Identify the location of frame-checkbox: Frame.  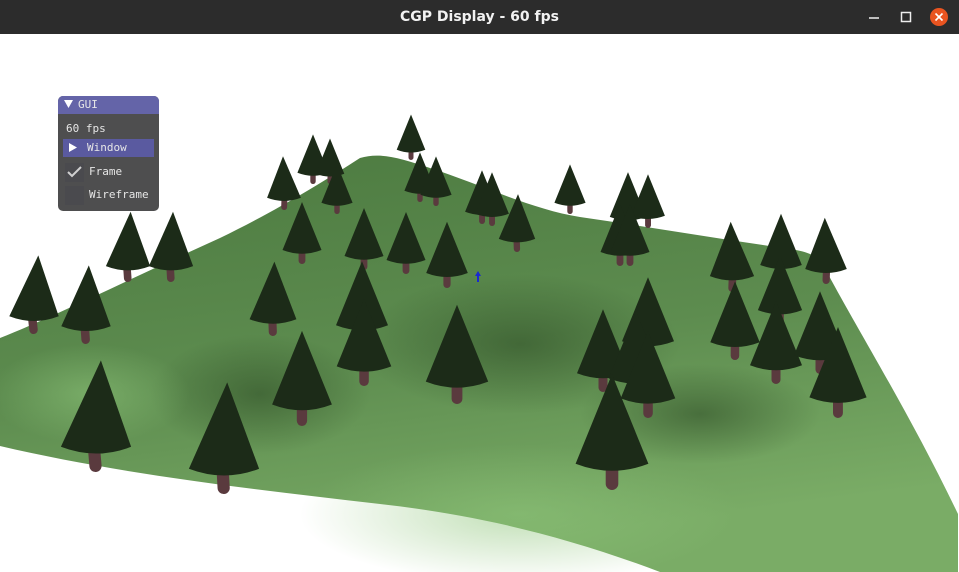
(111, 172).